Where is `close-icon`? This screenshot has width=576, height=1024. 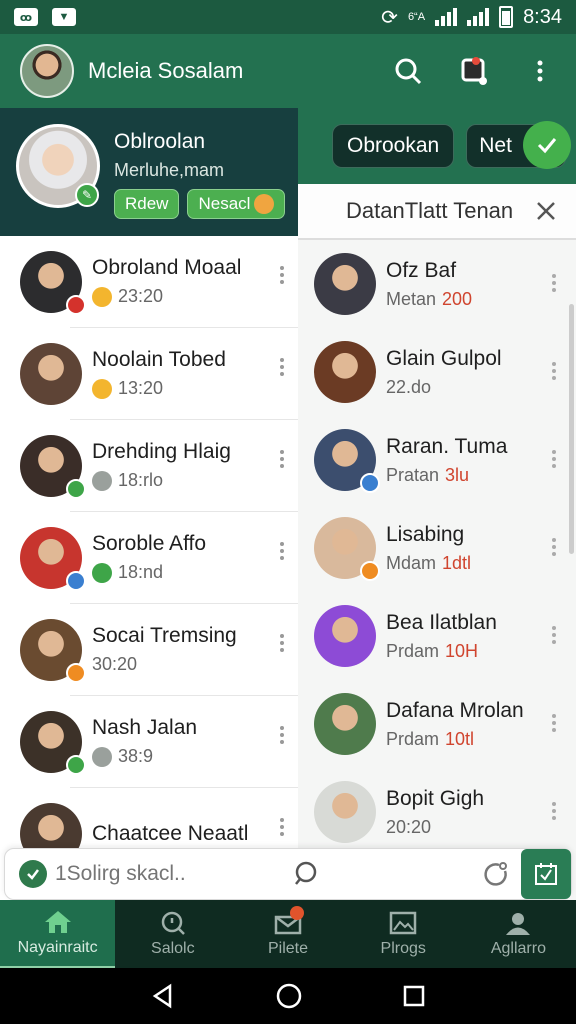
close-icon is located at coordinates (546, 211).